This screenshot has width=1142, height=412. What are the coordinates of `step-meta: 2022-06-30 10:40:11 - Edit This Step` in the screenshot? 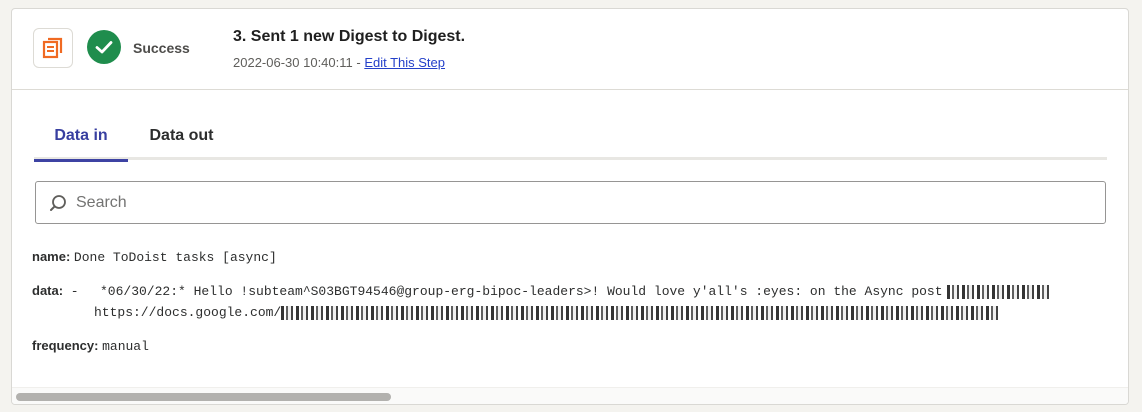 It's located at (339, 62).